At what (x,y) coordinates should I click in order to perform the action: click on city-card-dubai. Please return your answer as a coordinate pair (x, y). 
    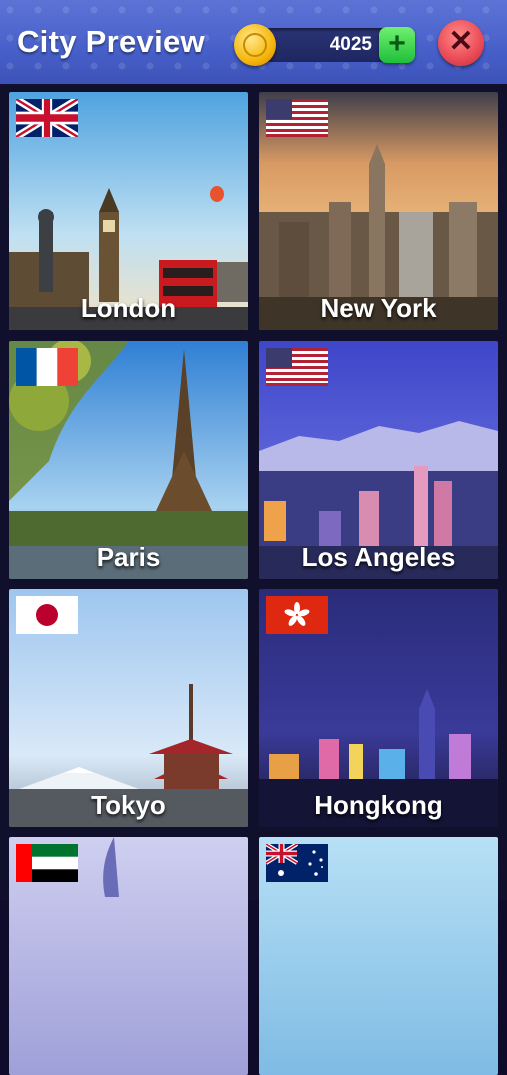
    Looking at the image, I should click on (128, 956).